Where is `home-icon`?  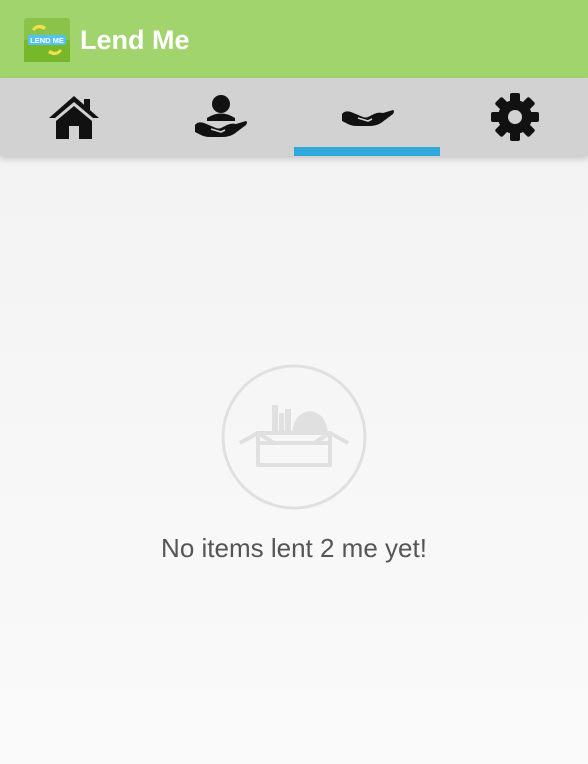 home-icon is located at coordinates (73, 117).